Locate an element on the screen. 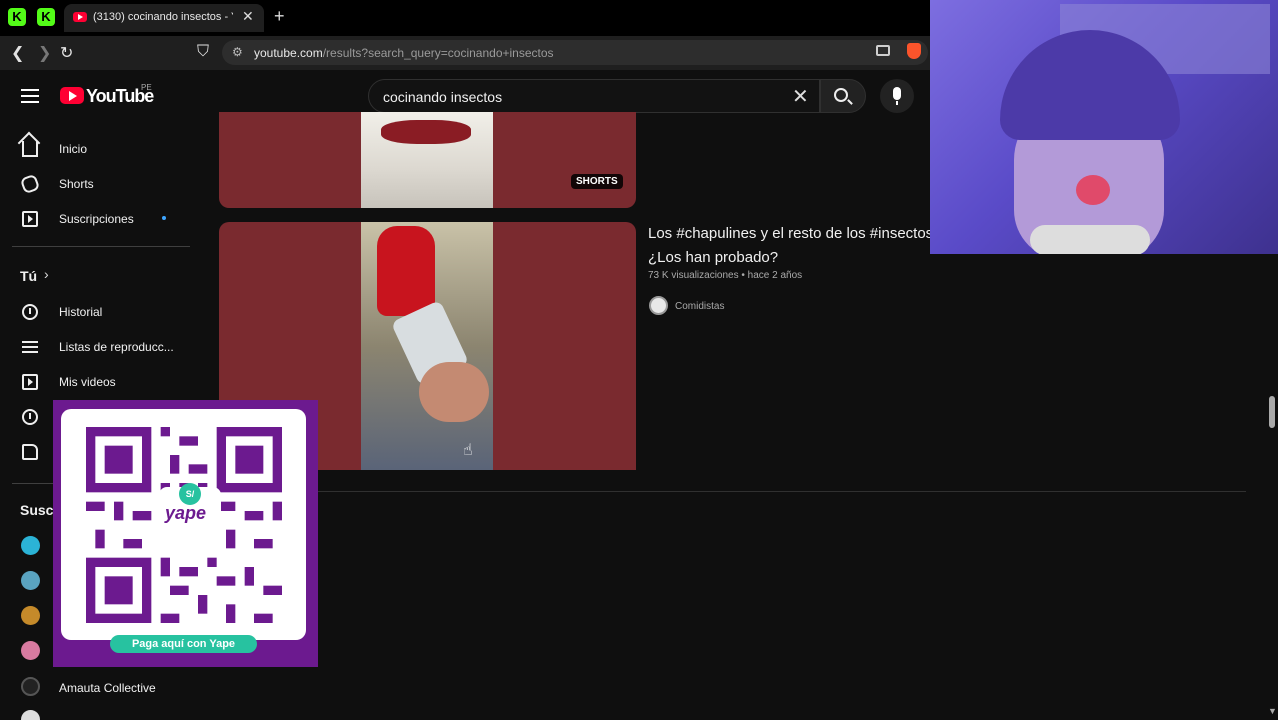 Image resolution: width=1278 pixels, height=720 pixels. yape-coin-icon: S/ is located at coordinates (190, 494).